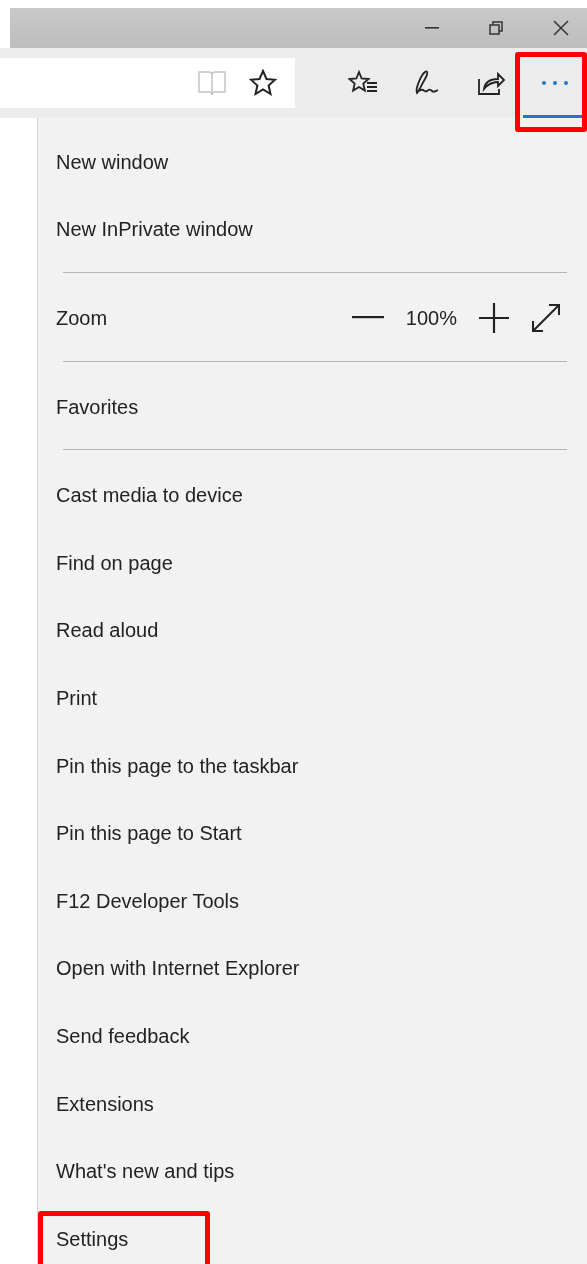 This screenshot has height=1264, width=587. I want to click on restore-icon, so click(496, 28).